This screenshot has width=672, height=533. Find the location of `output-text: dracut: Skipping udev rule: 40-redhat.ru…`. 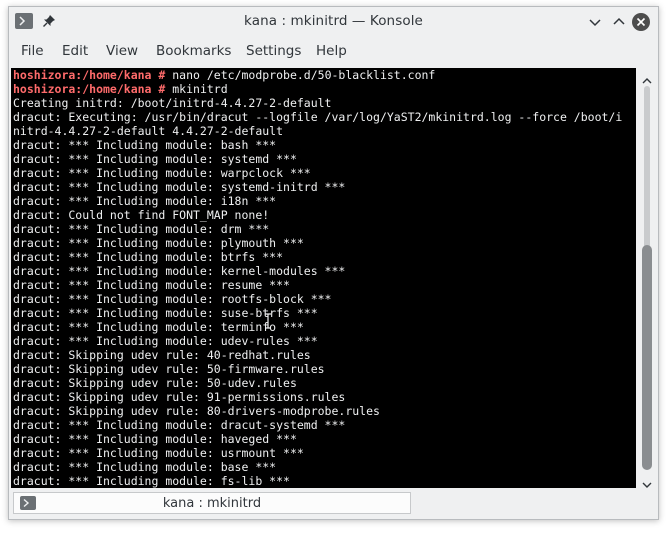

output-text: dracut: Skipping udev rule: 40-redhat.ru… is located at coordinates (162, 355).